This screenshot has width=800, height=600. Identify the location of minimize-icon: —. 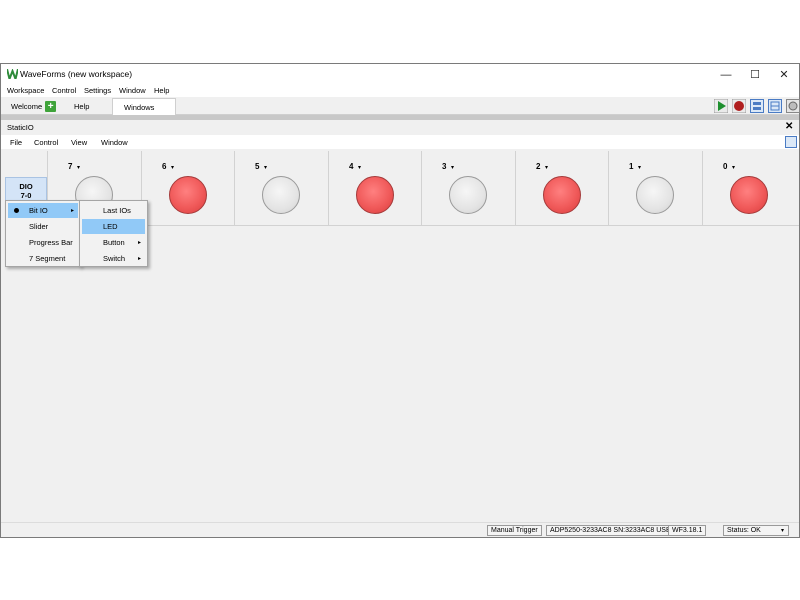
(726, 74).